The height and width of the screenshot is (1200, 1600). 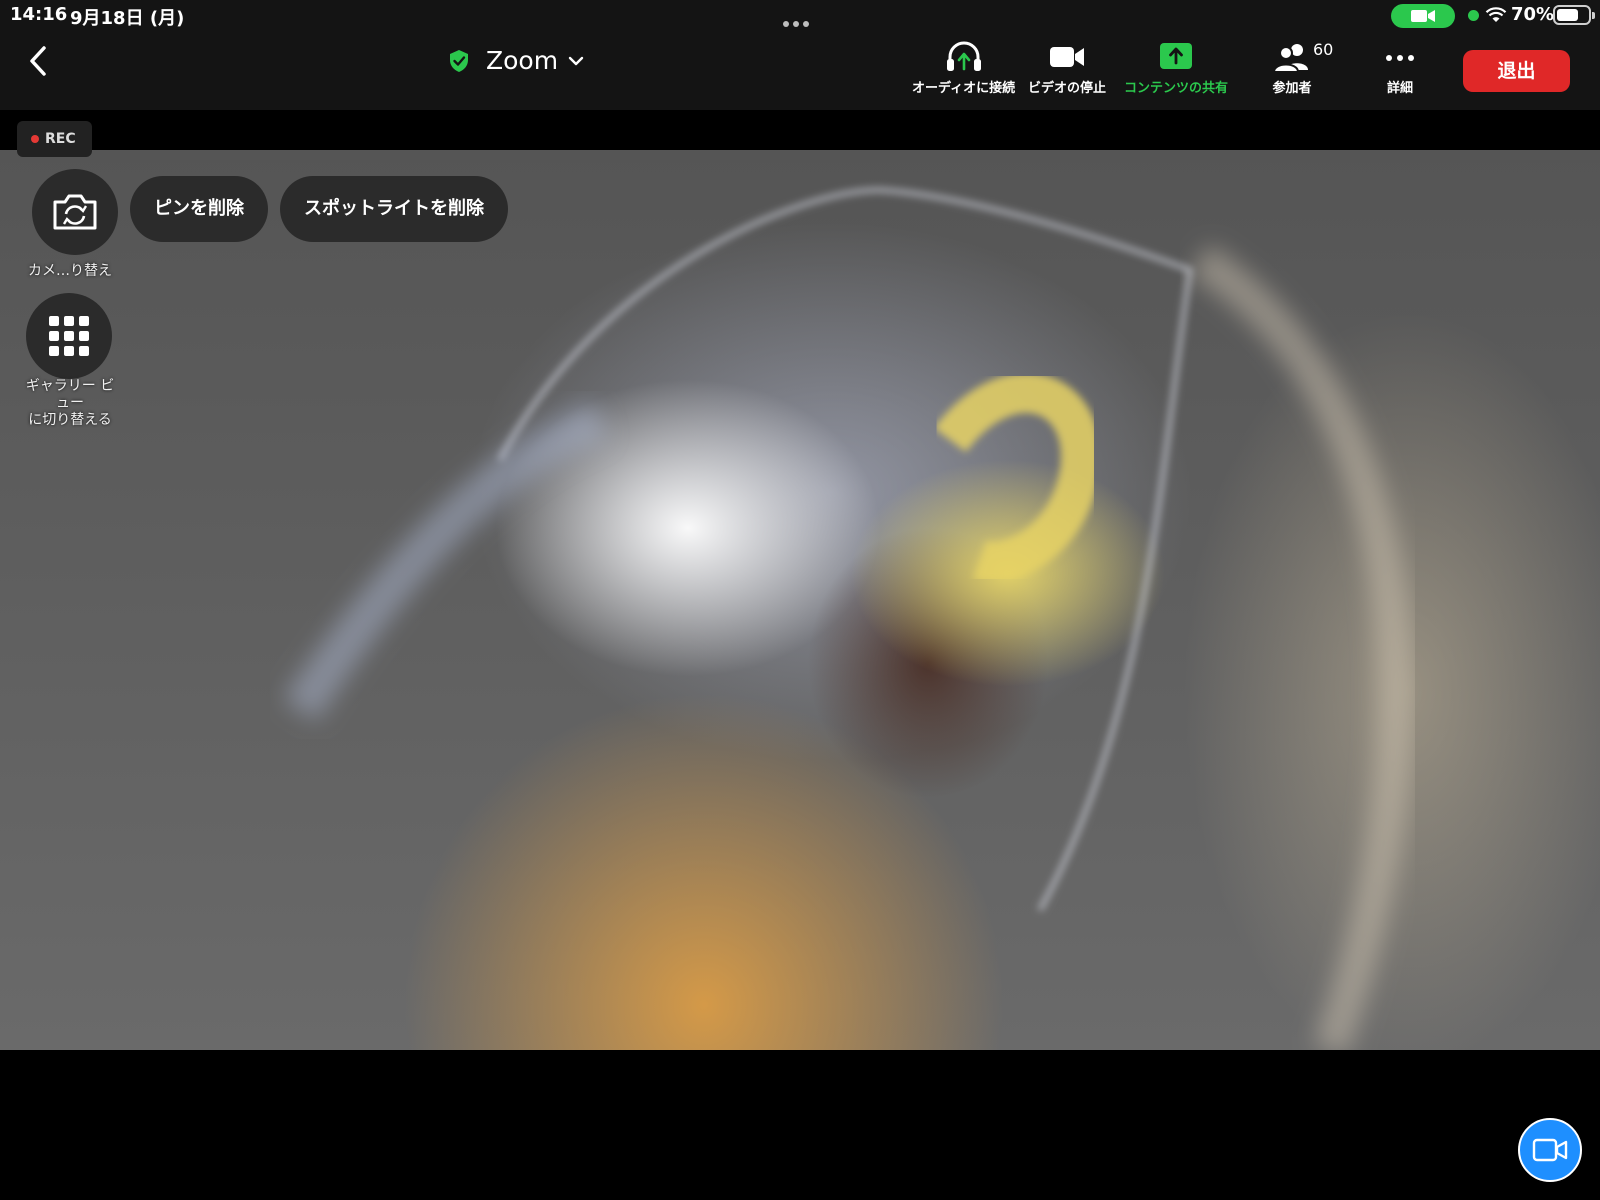 What do you see at coordinates (1292, 88) in the screenshot?
I see `participants-label: 参加者` at bounding box center [1292, 88].